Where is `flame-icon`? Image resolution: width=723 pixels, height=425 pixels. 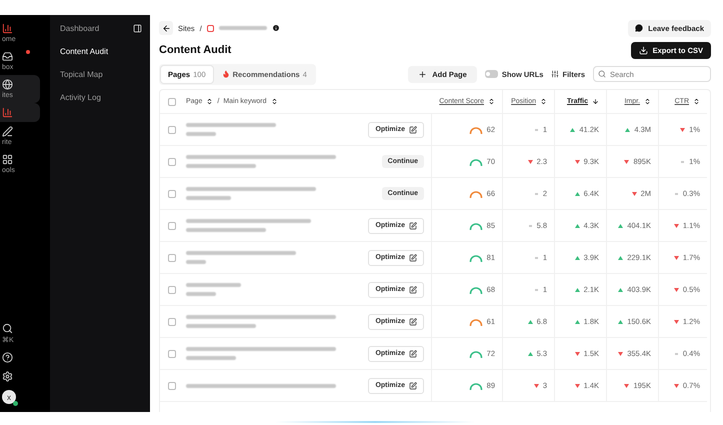
flame-icon is located at coordinates (226, 74).